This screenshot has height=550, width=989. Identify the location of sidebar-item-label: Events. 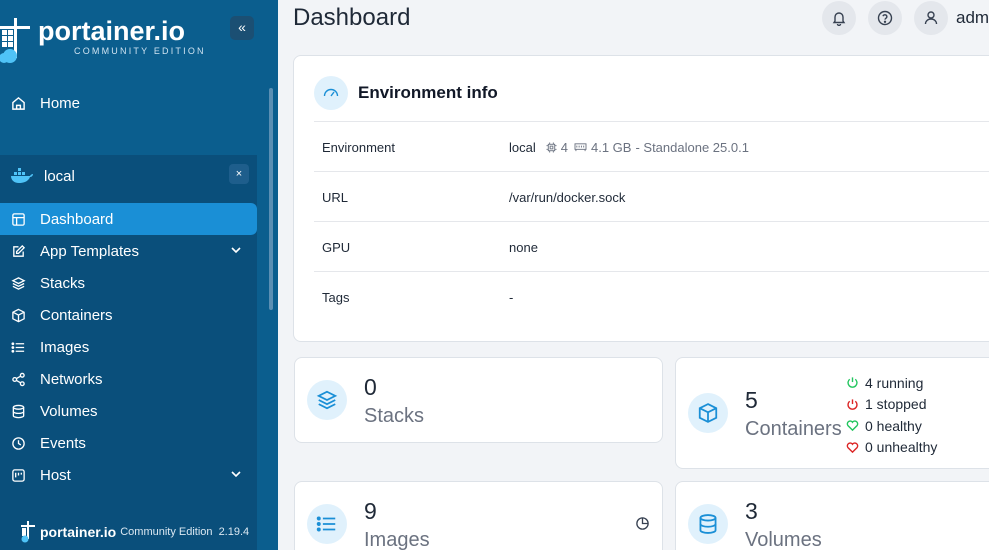
(63, 443).